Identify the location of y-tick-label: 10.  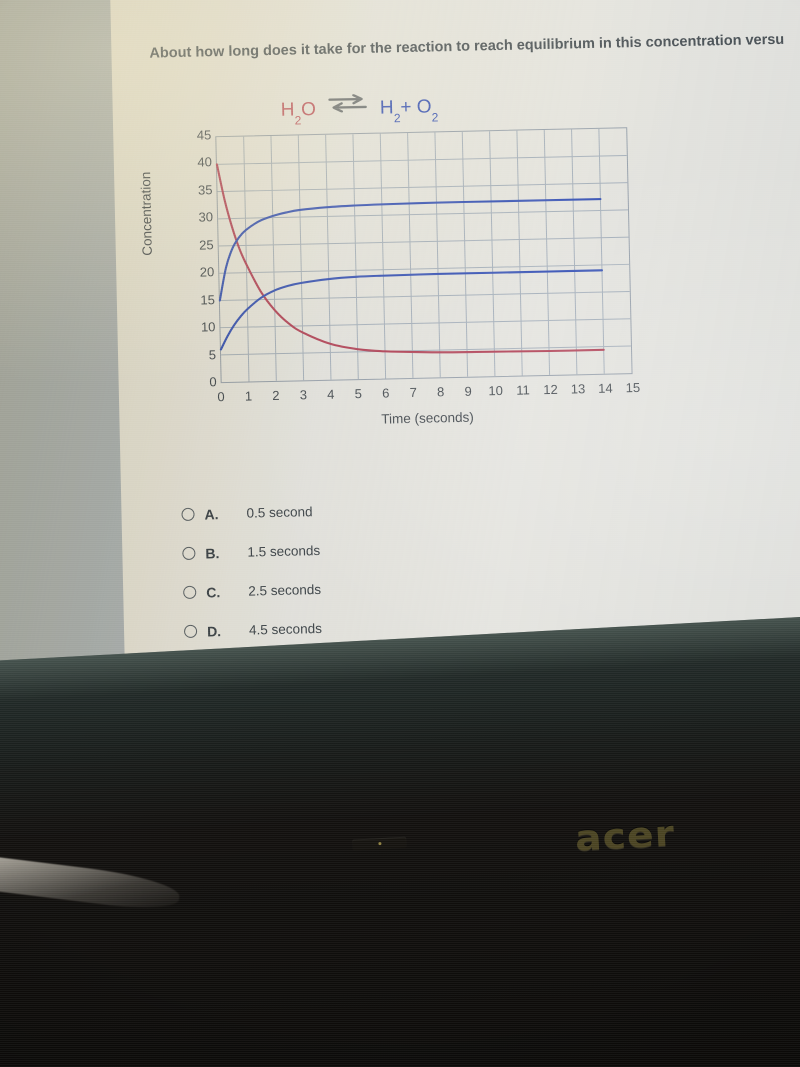
(208, 327).